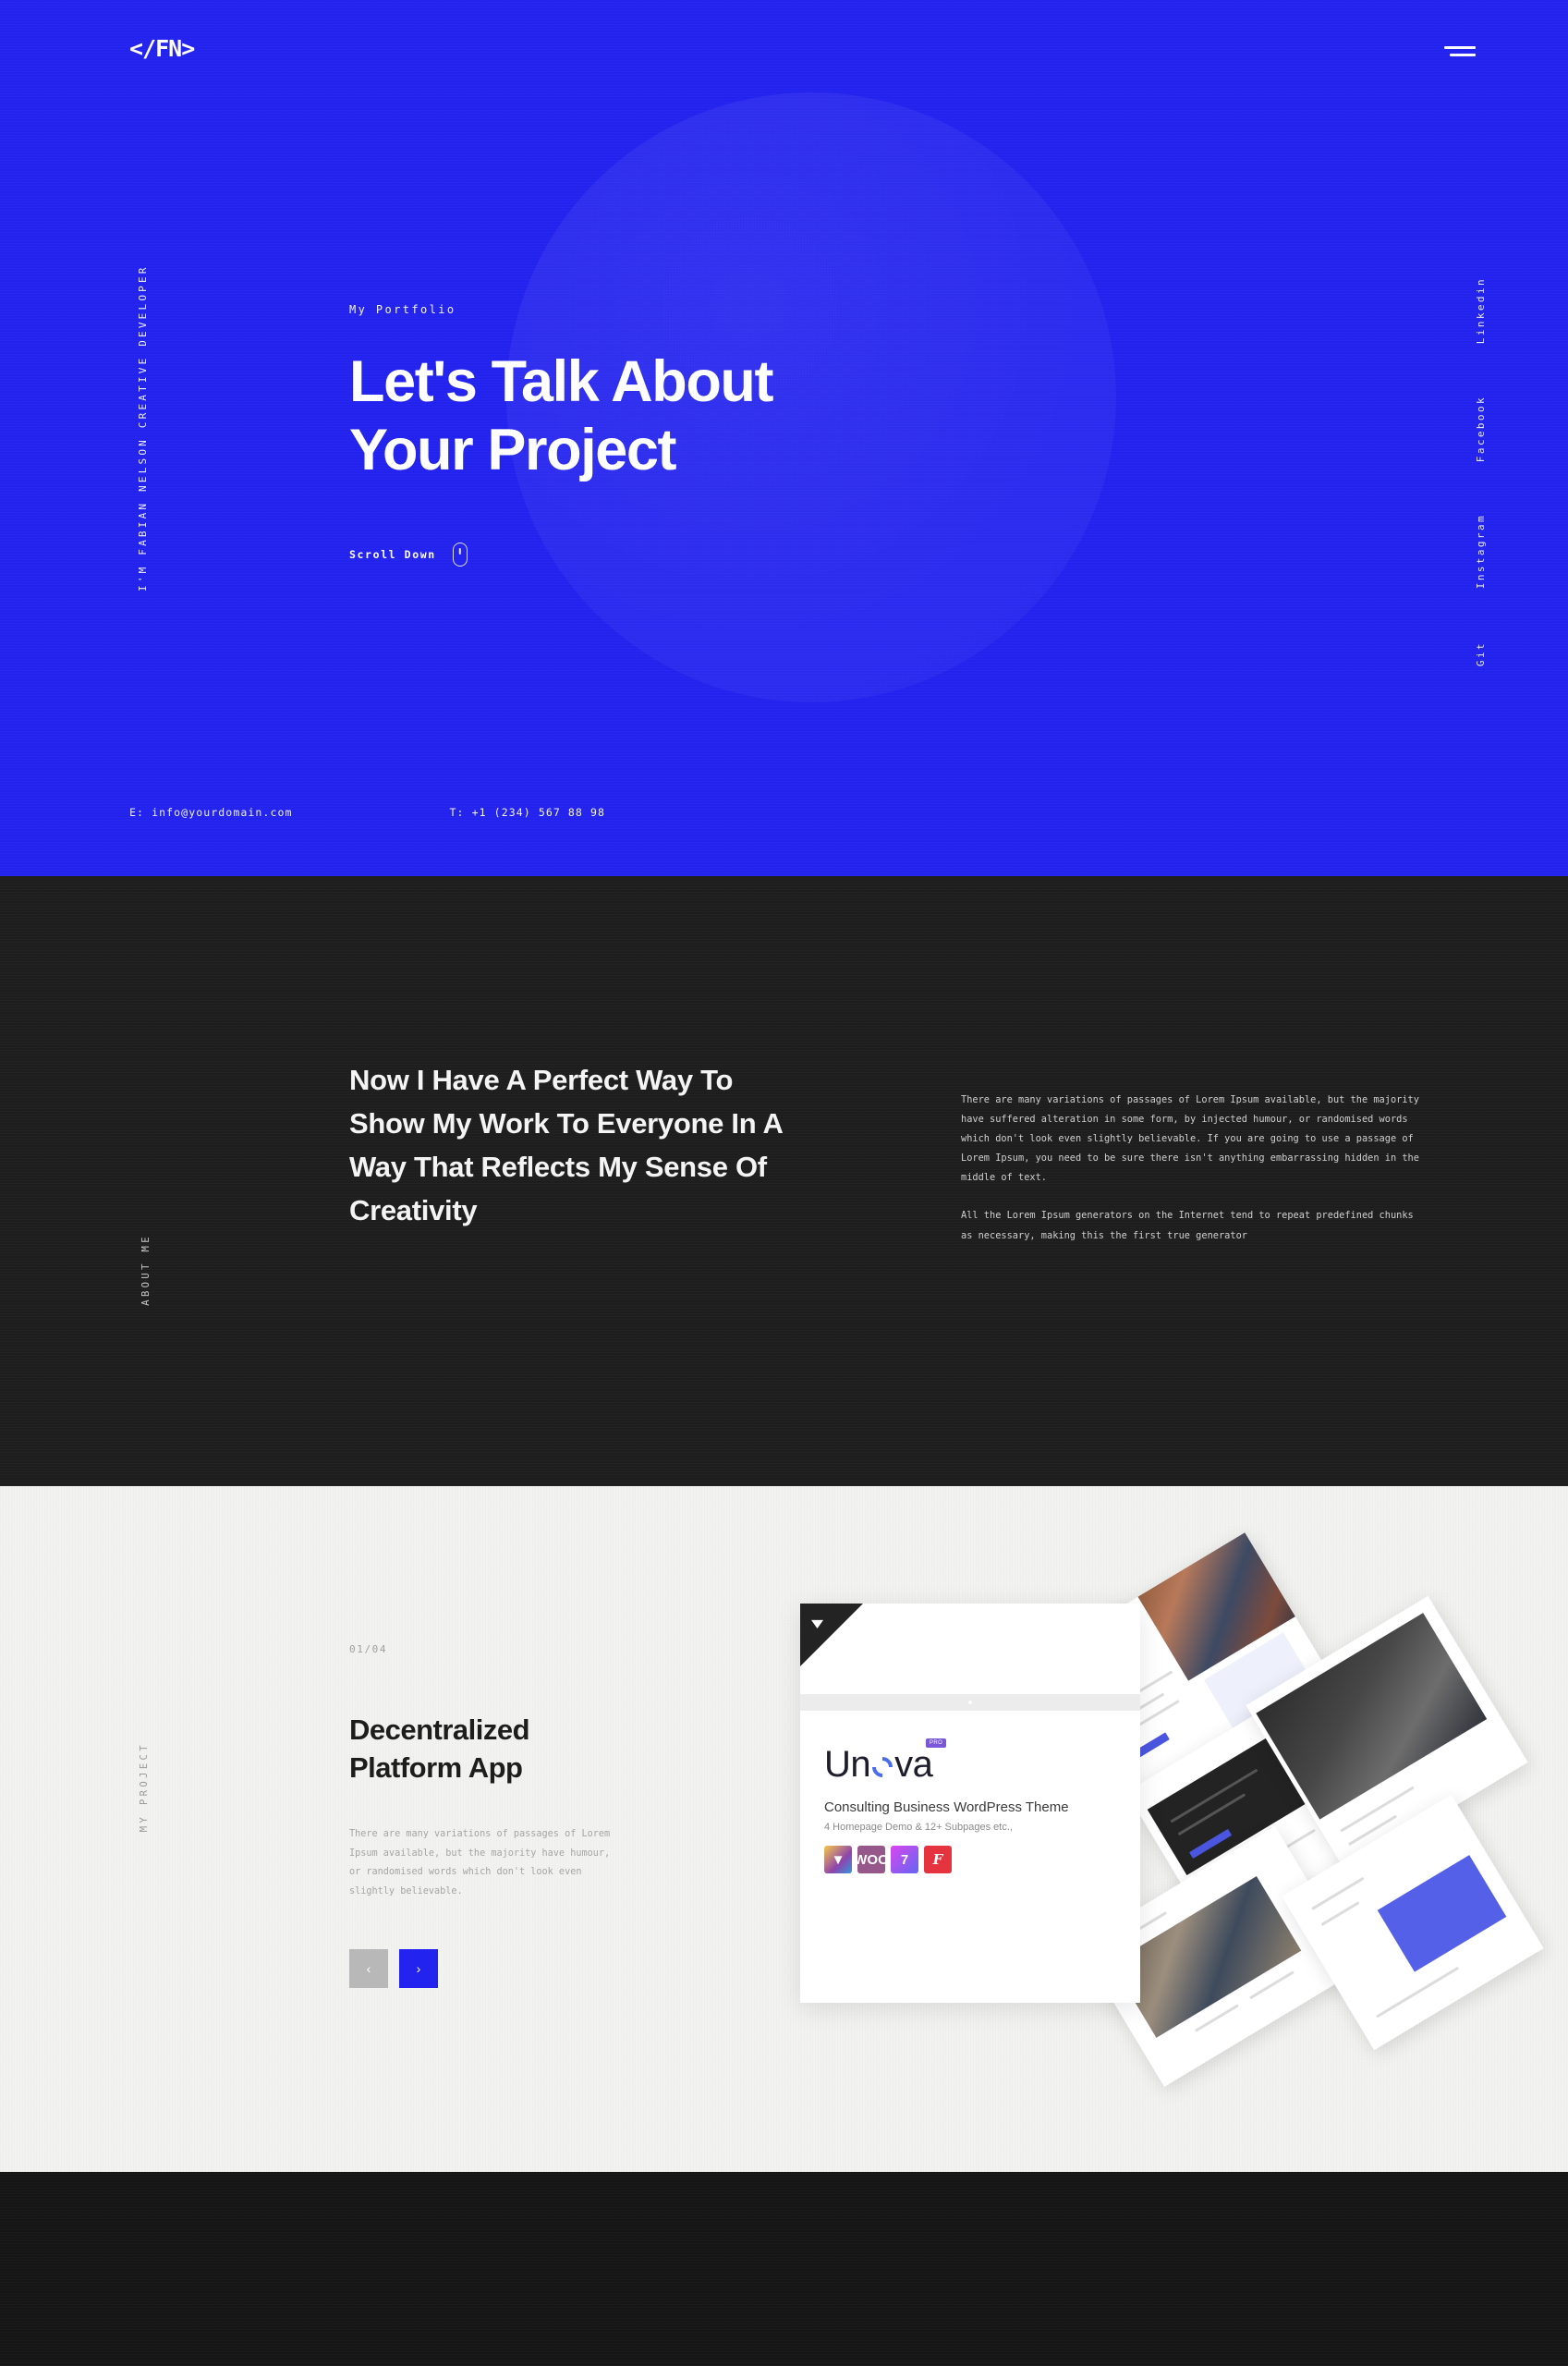 This screenshot has width=1568, height=2366. What do you see at coordinates (838, 1860) in the screenshot?
I see `visual-composer-icon: ▼` at bounding box center [838, 1860].